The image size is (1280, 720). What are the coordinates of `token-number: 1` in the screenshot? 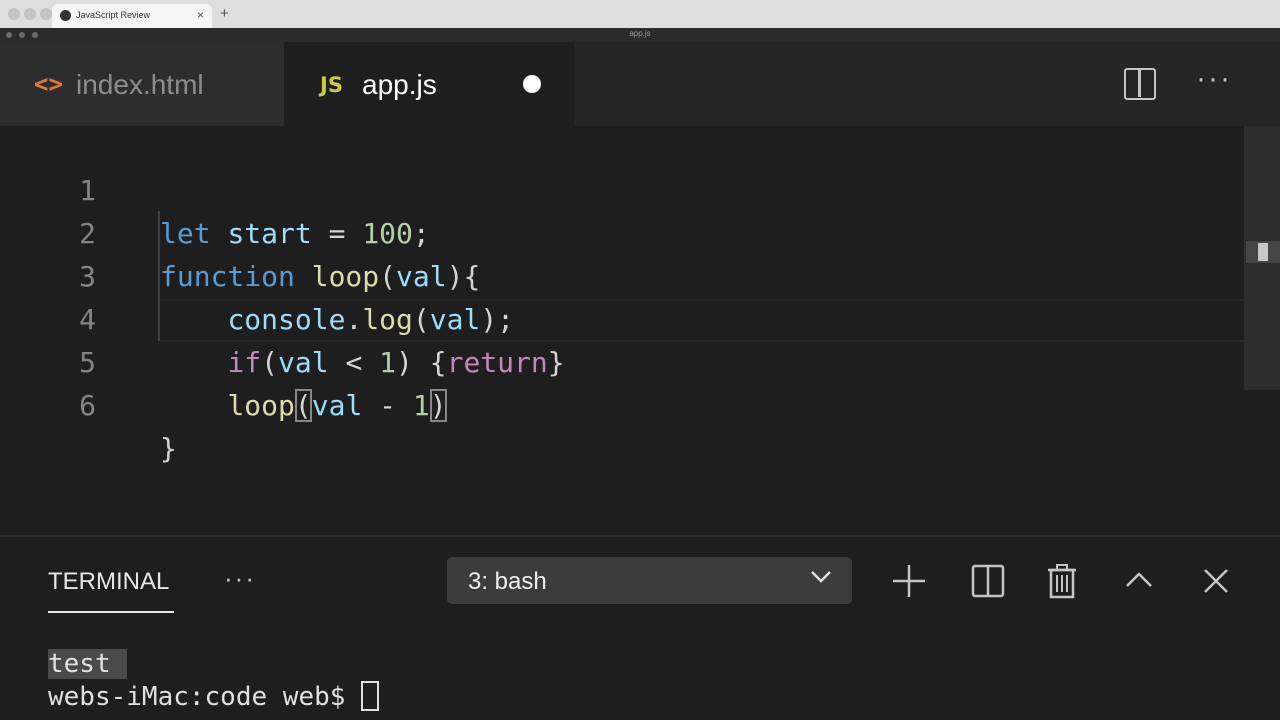 It's located at (421, 405).